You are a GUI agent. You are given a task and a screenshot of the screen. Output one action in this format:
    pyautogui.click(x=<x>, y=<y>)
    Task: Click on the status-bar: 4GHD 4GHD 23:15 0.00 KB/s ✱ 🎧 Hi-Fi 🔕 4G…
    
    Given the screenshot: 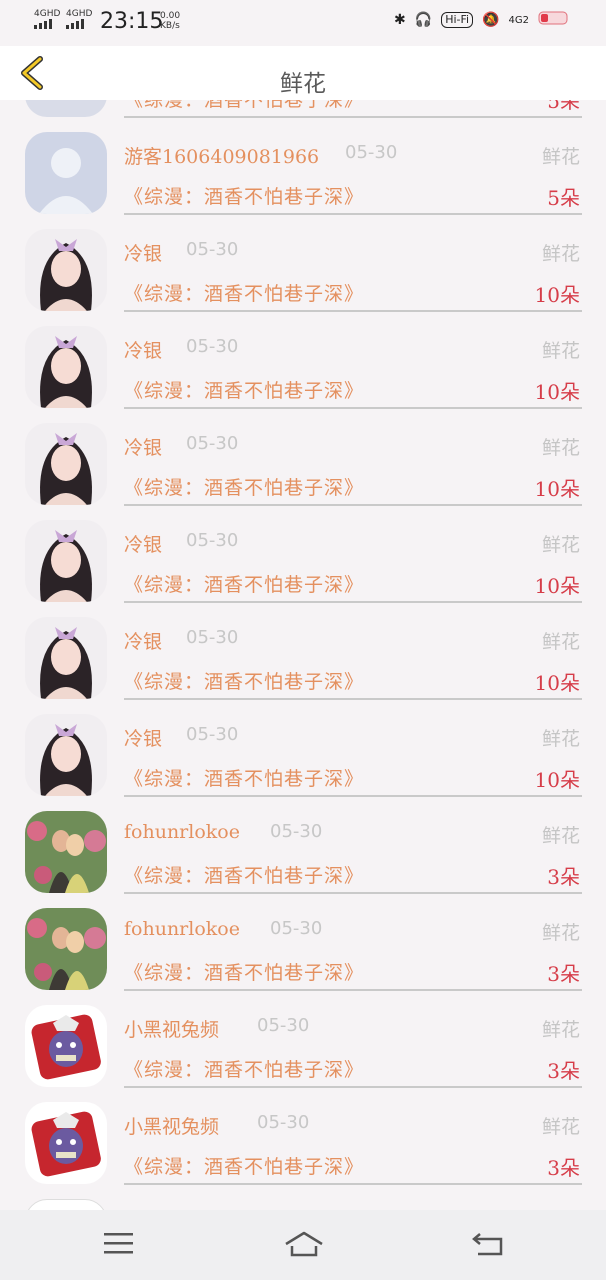 What is the action you would take?
    pyautogui.click(x=303, y=23)
    